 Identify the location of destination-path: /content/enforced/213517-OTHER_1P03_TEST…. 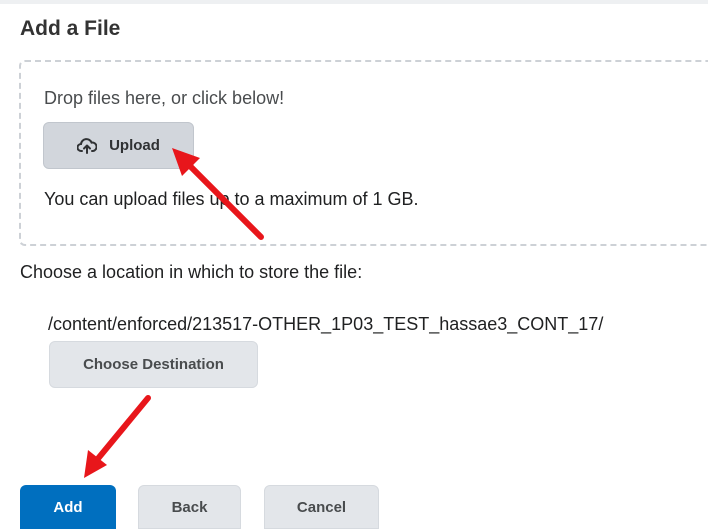
(326, 324).